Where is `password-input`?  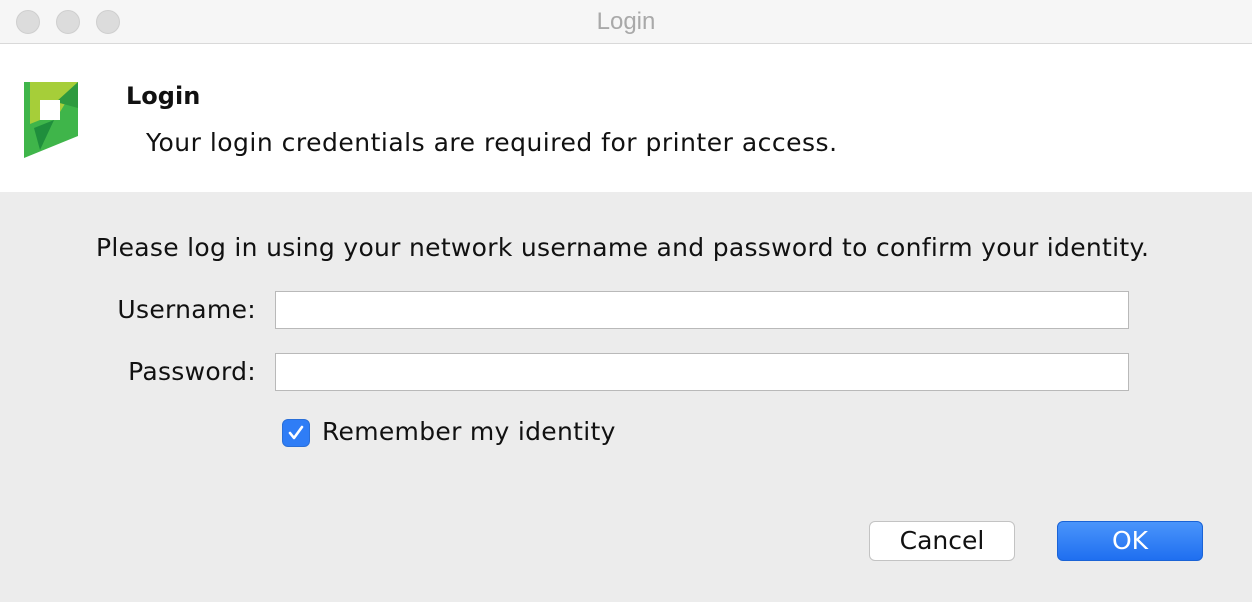
password-input is located at coordinates (702, 372).